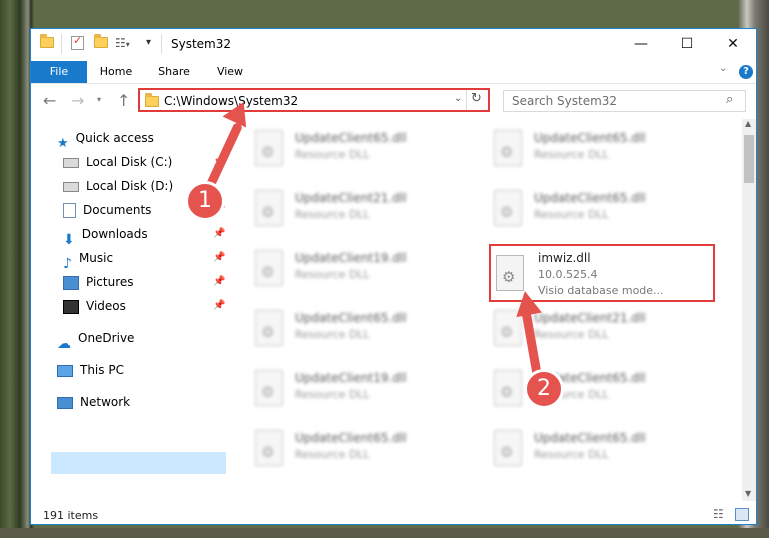 This screenshot has height=538, width=769. What do you see at coordinates (94, 306) in the screenshot?
I see `sidebar-item-videos: Videos` at bounding box center [94, 306].